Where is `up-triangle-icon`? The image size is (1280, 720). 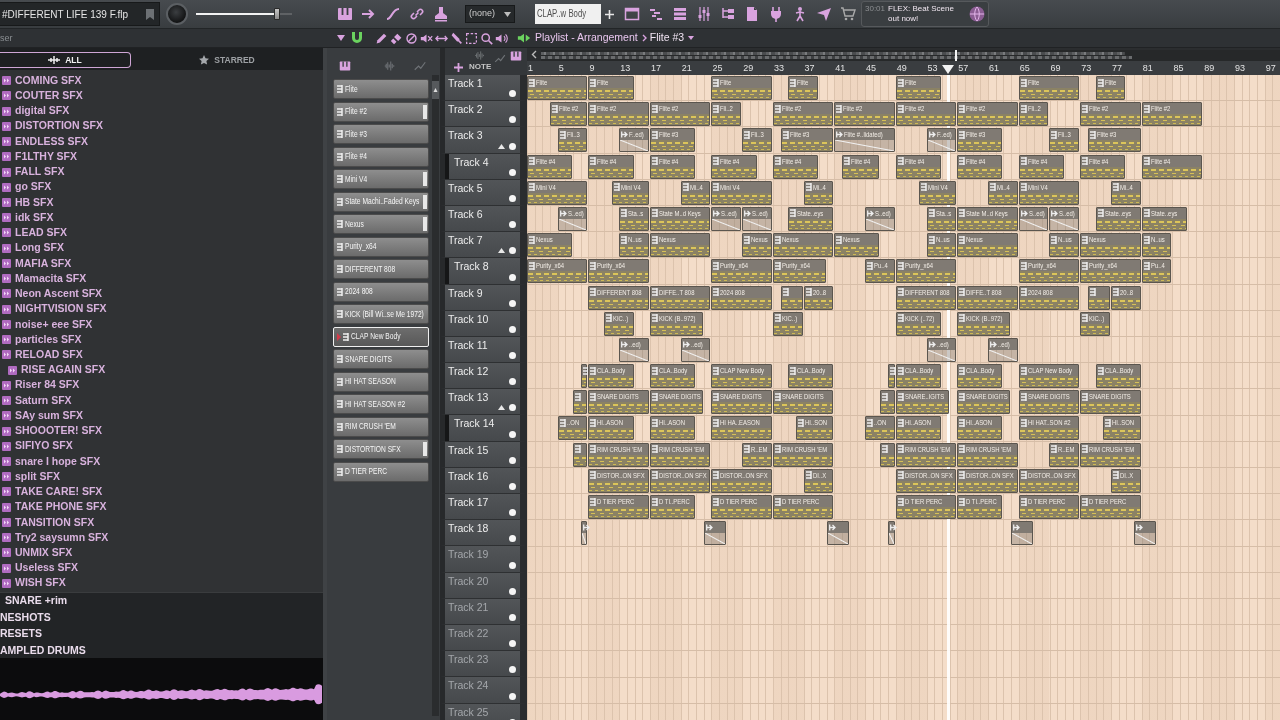 up-triangle-icon is located at coordinates (501, 251).